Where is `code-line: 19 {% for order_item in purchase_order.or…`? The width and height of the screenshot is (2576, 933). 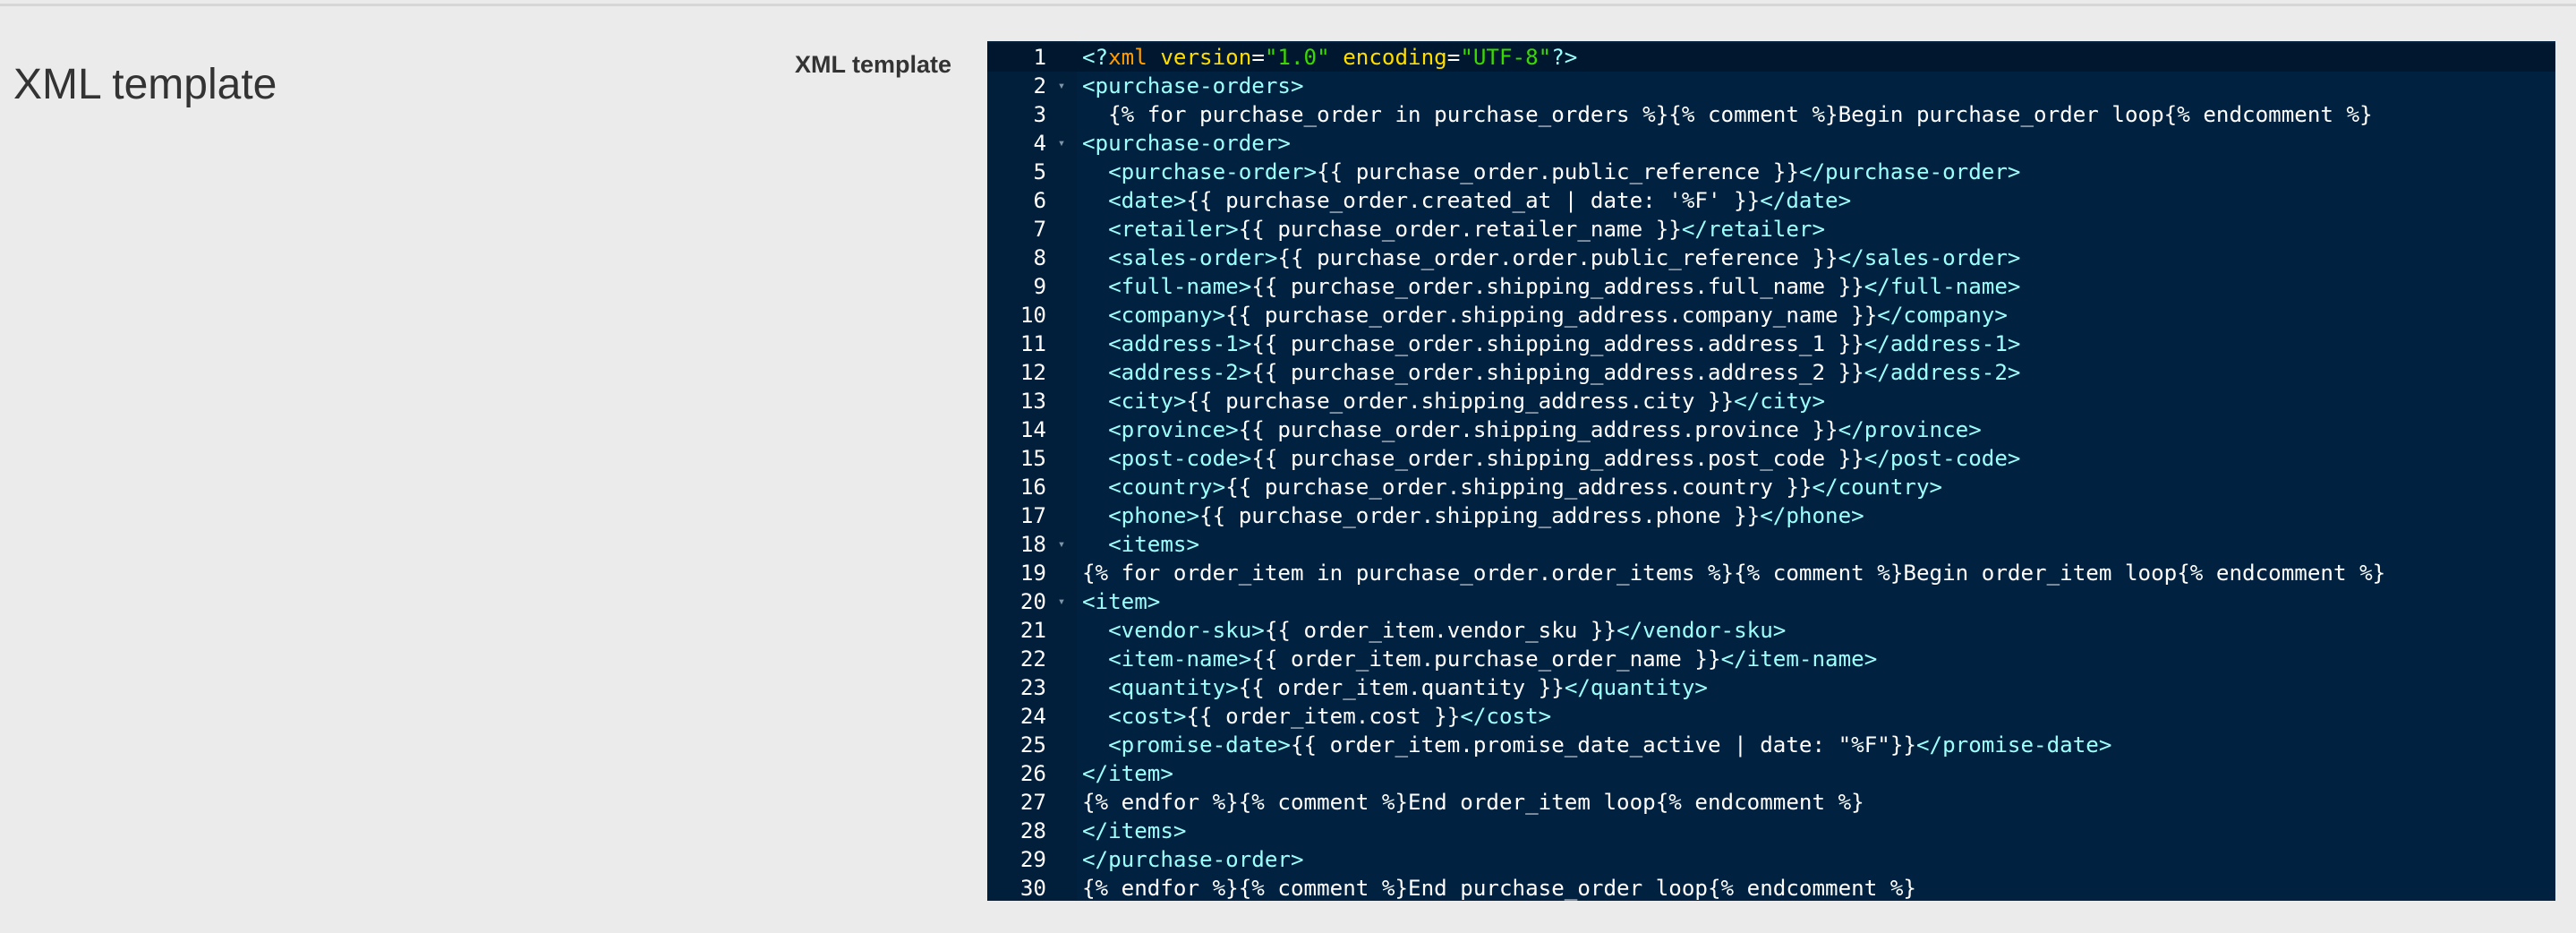
code-line: 19 {% for order_item in purchase_order.or… is located at coordinates (1771, 573).